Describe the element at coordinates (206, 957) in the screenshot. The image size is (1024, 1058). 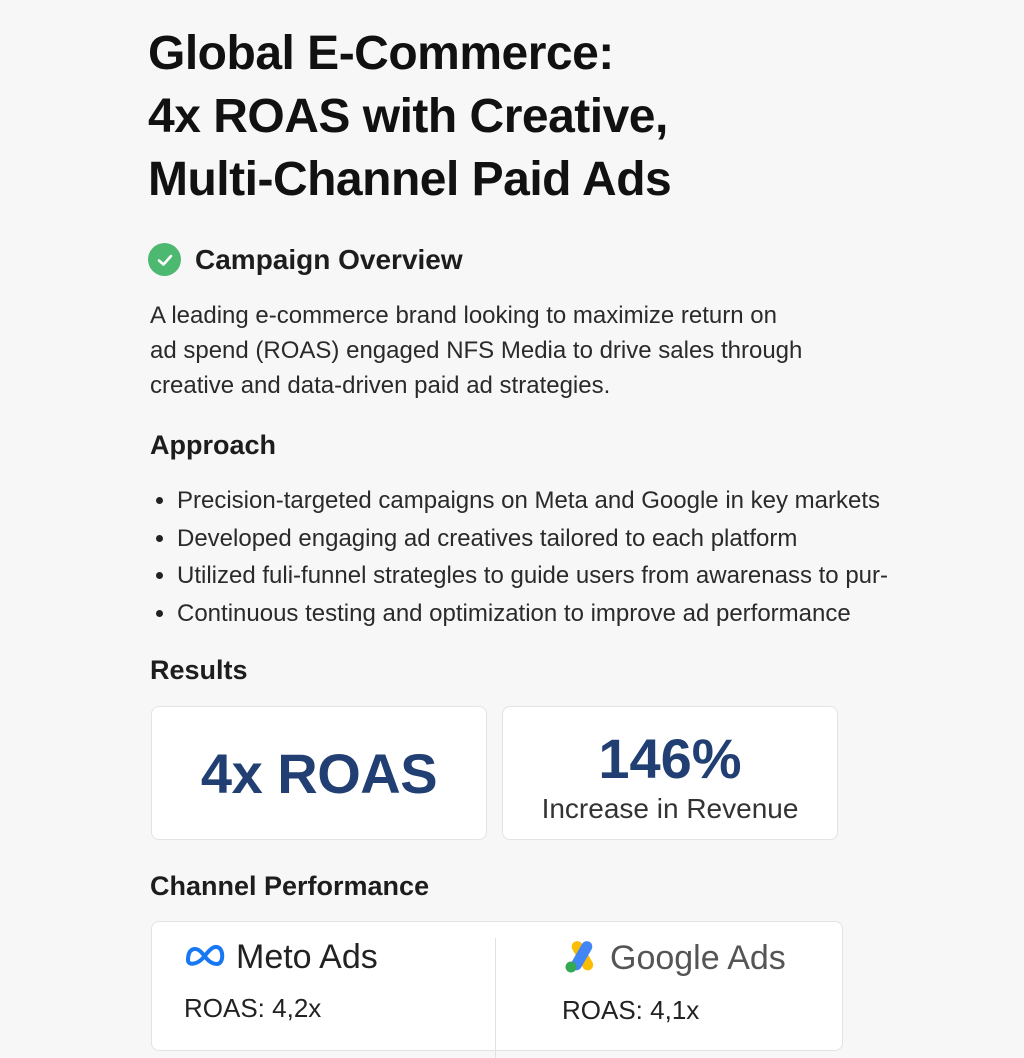
I see `meta-logo-icon` at that location.